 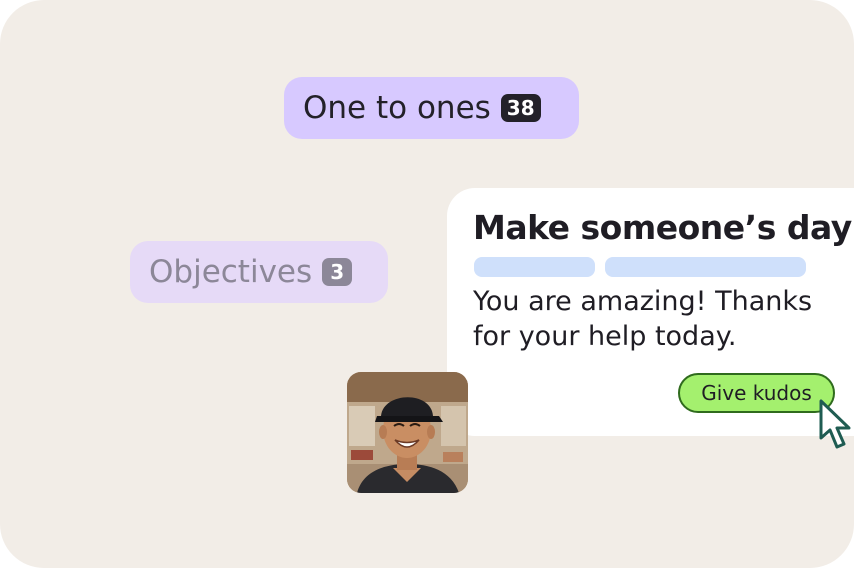 I want to click on give-kudos-button: Give kudos, so click(x=756, y=393).